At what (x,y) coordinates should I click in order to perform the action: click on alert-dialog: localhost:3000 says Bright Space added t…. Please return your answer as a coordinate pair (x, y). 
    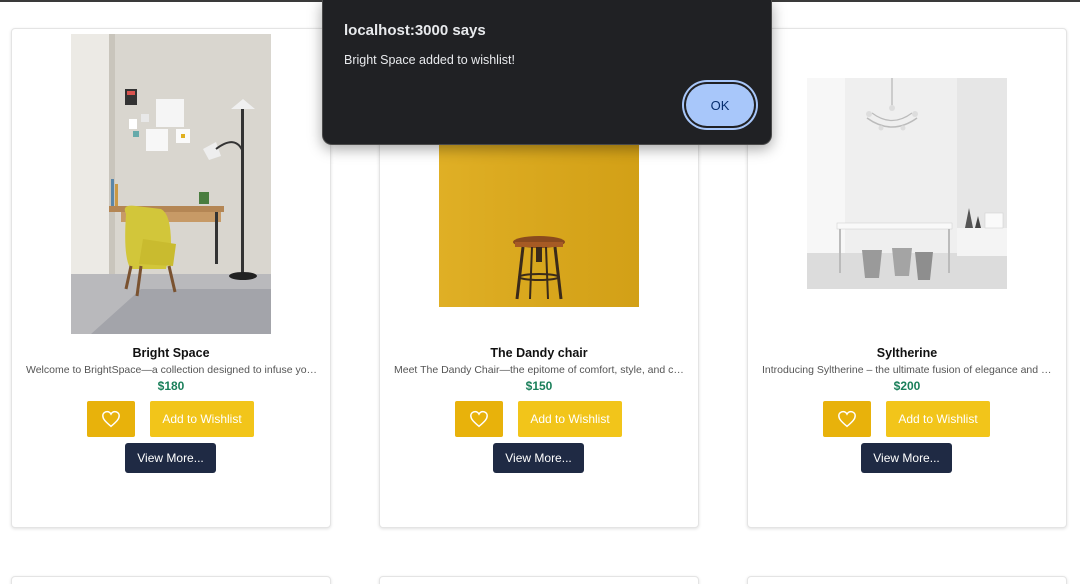
    Looking at the image, I should click on (547, 72).